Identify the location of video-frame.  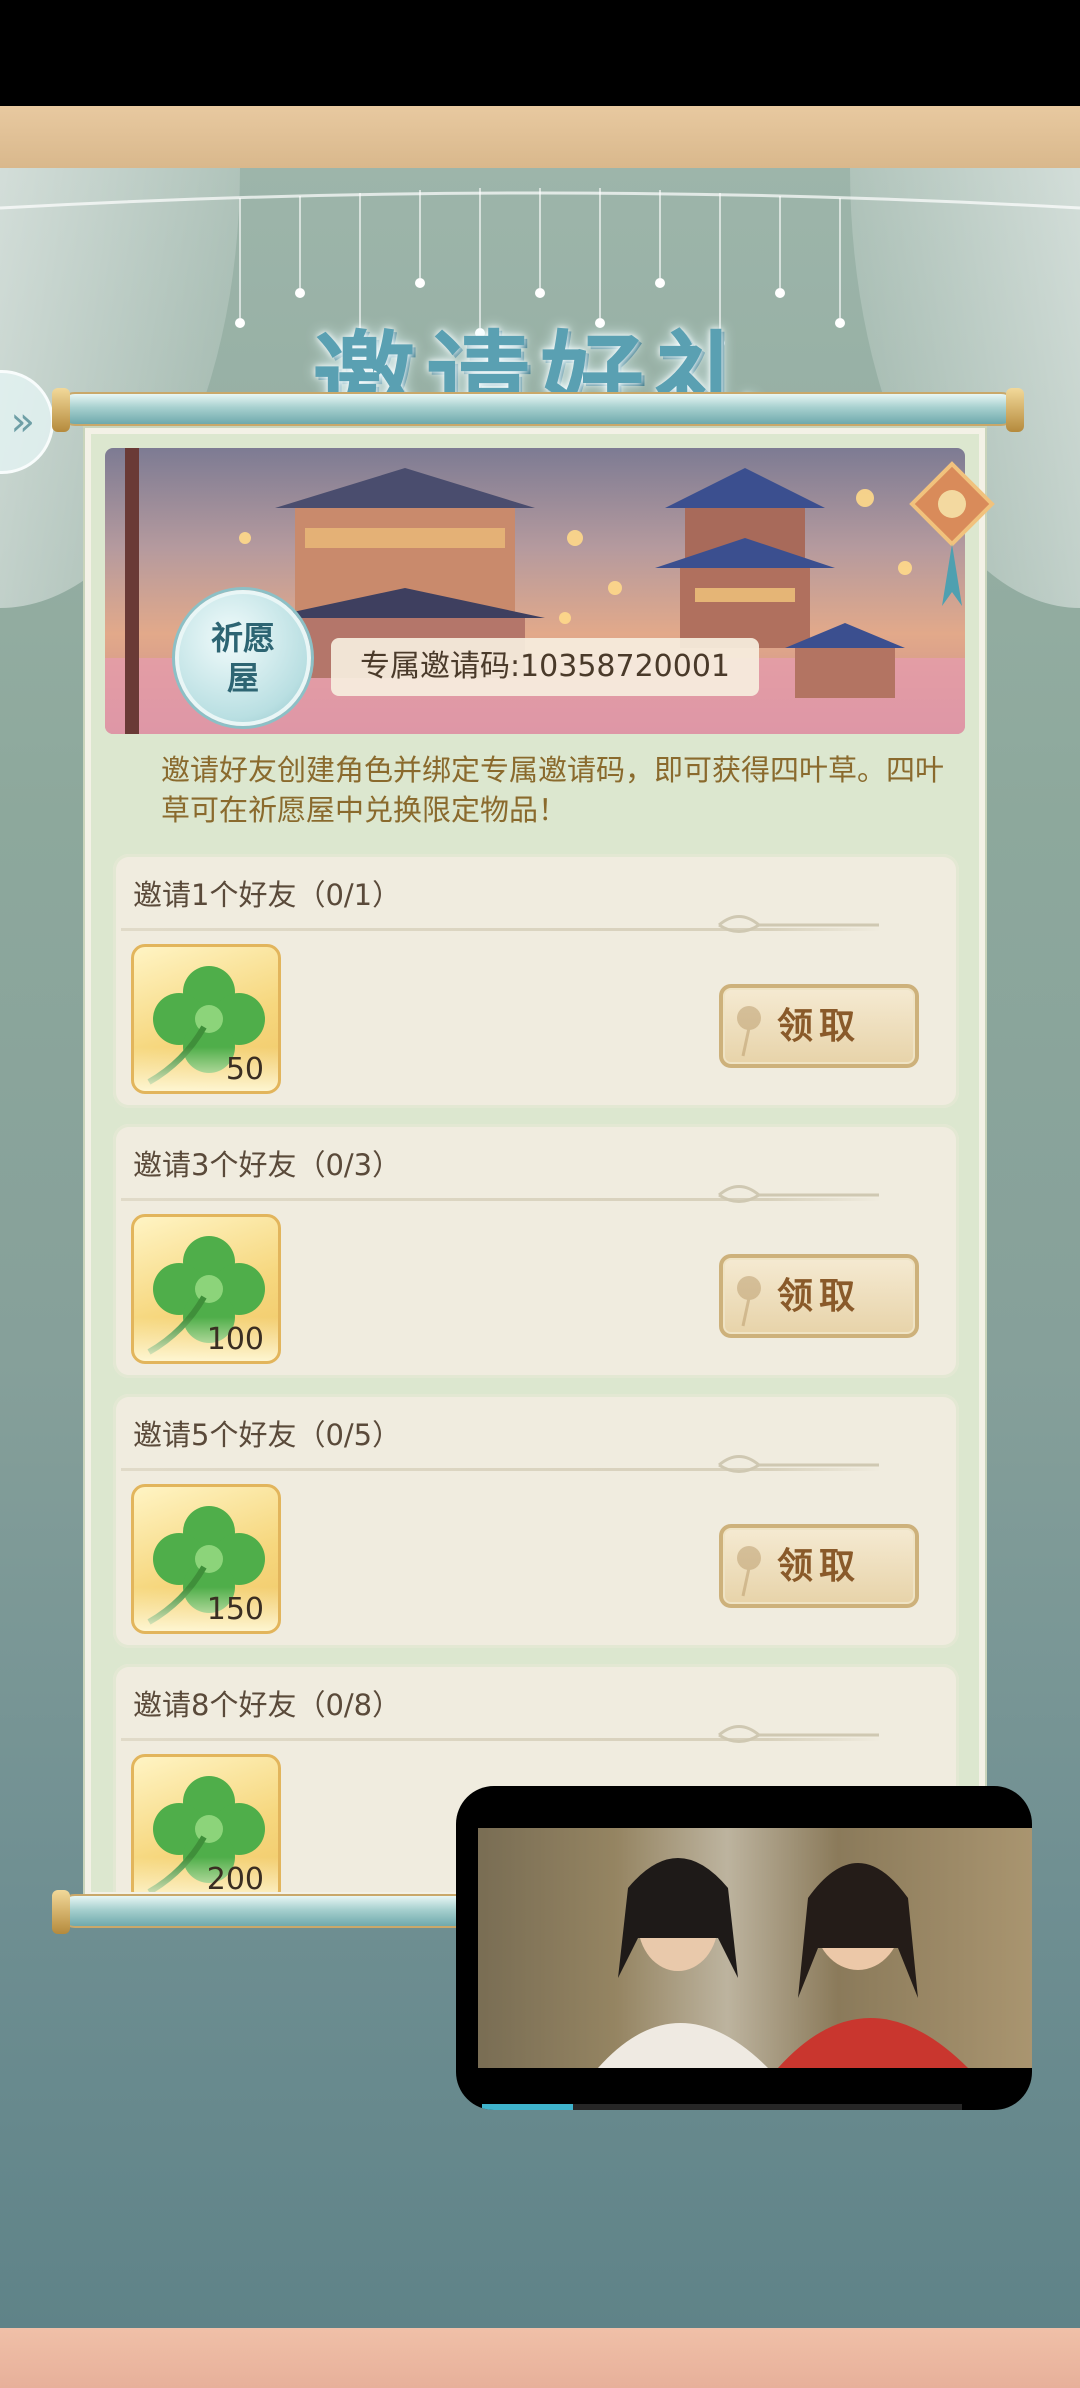
(755, 1948).